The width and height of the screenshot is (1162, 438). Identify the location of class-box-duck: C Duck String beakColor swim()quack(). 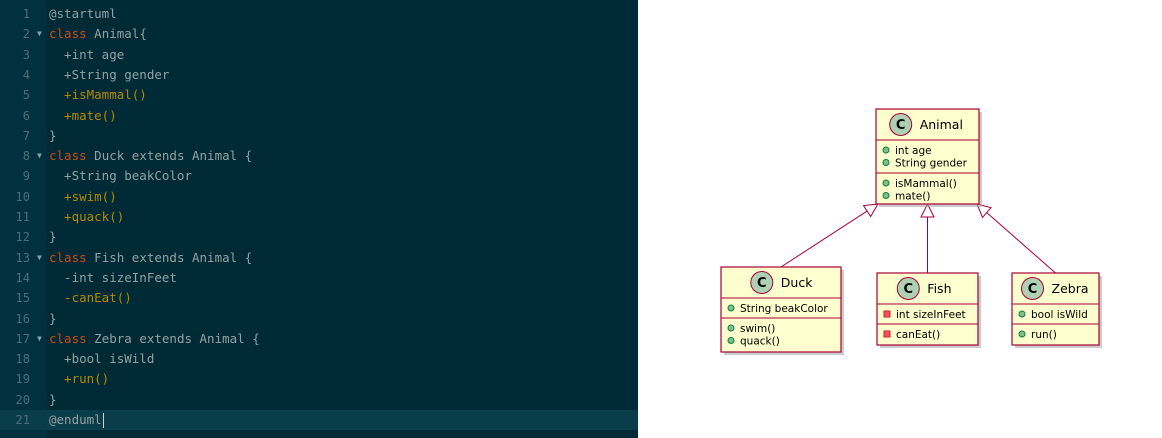
(782, 310).